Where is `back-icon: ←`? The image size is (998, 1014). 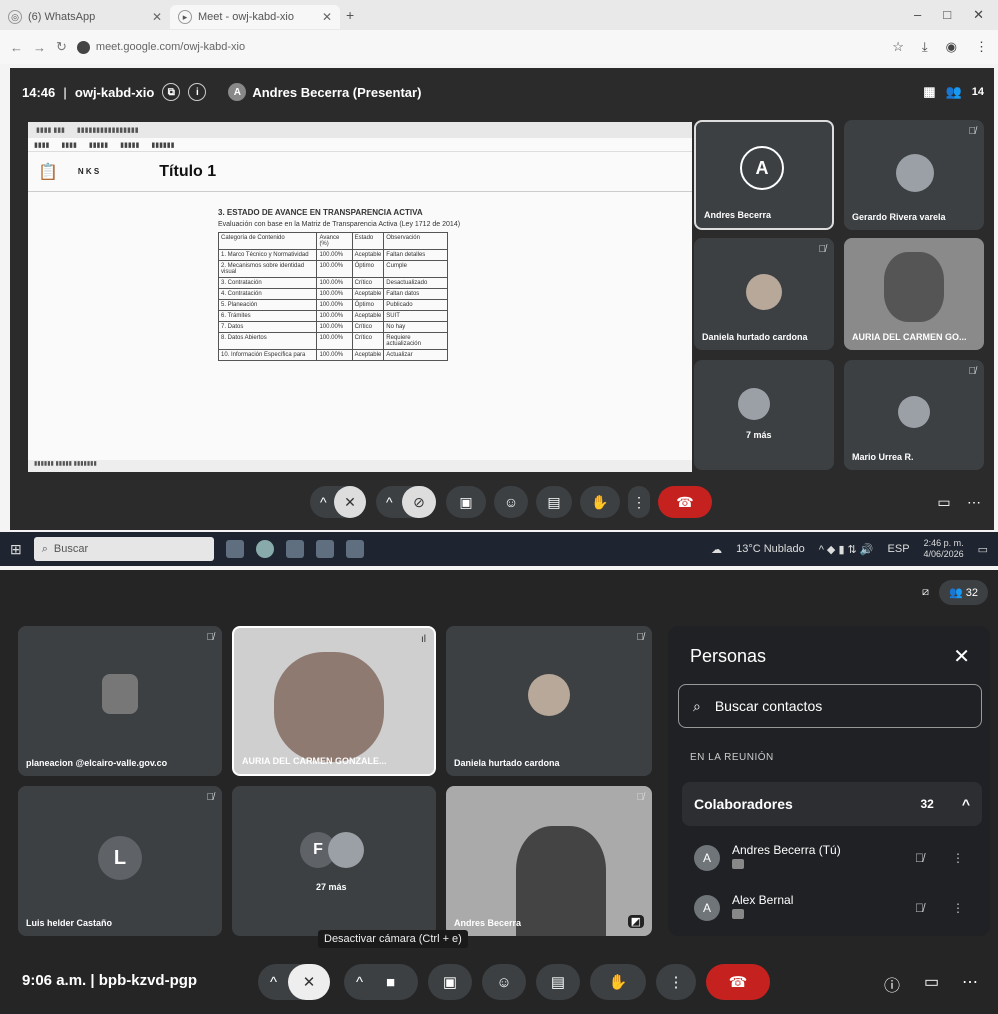
back-icon: ← is located at coordinates (16, 47).